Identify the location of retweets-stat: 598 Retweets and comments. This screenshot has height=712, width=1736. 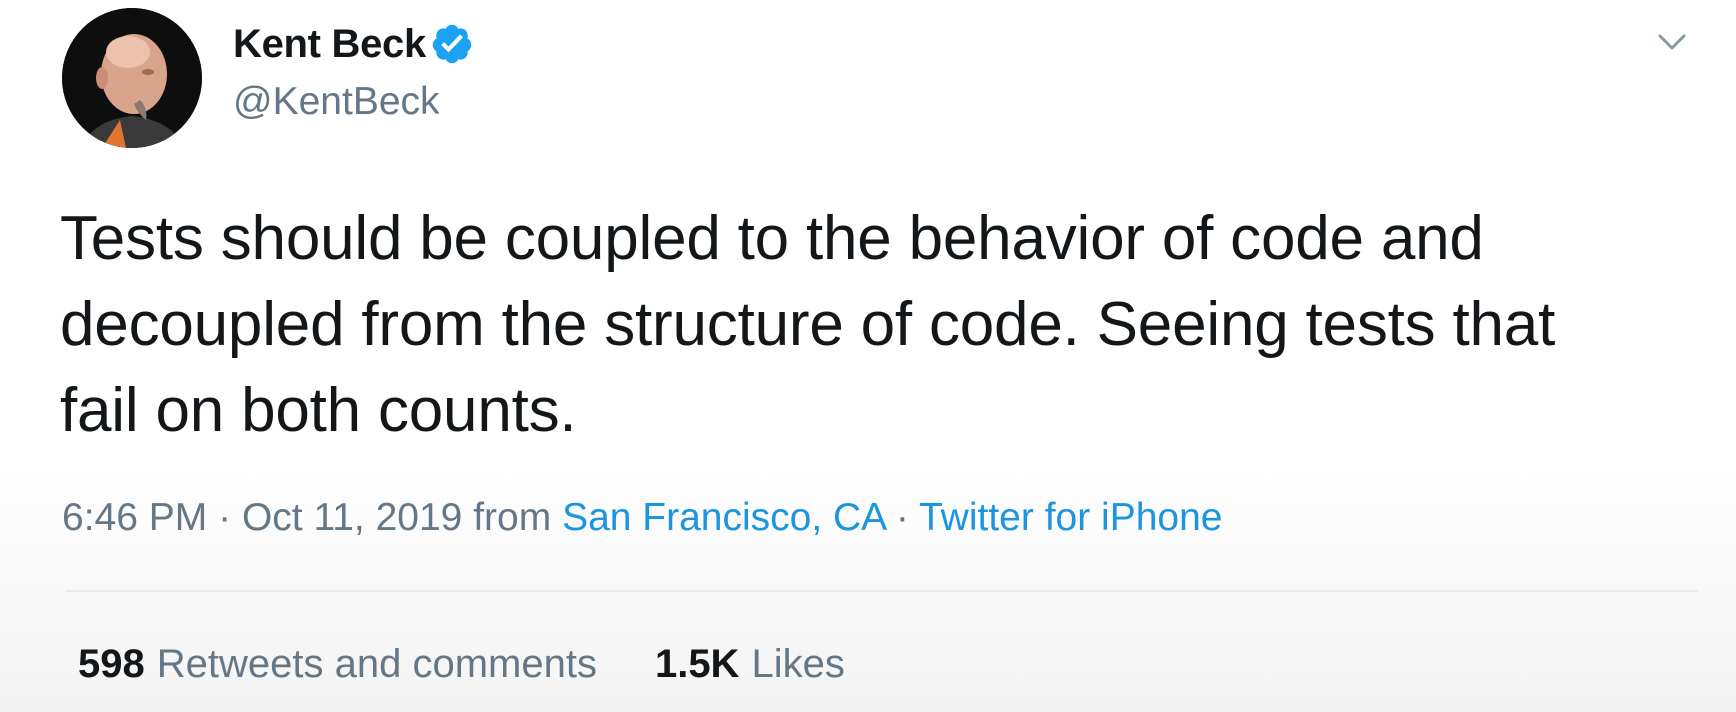
(337, 664).